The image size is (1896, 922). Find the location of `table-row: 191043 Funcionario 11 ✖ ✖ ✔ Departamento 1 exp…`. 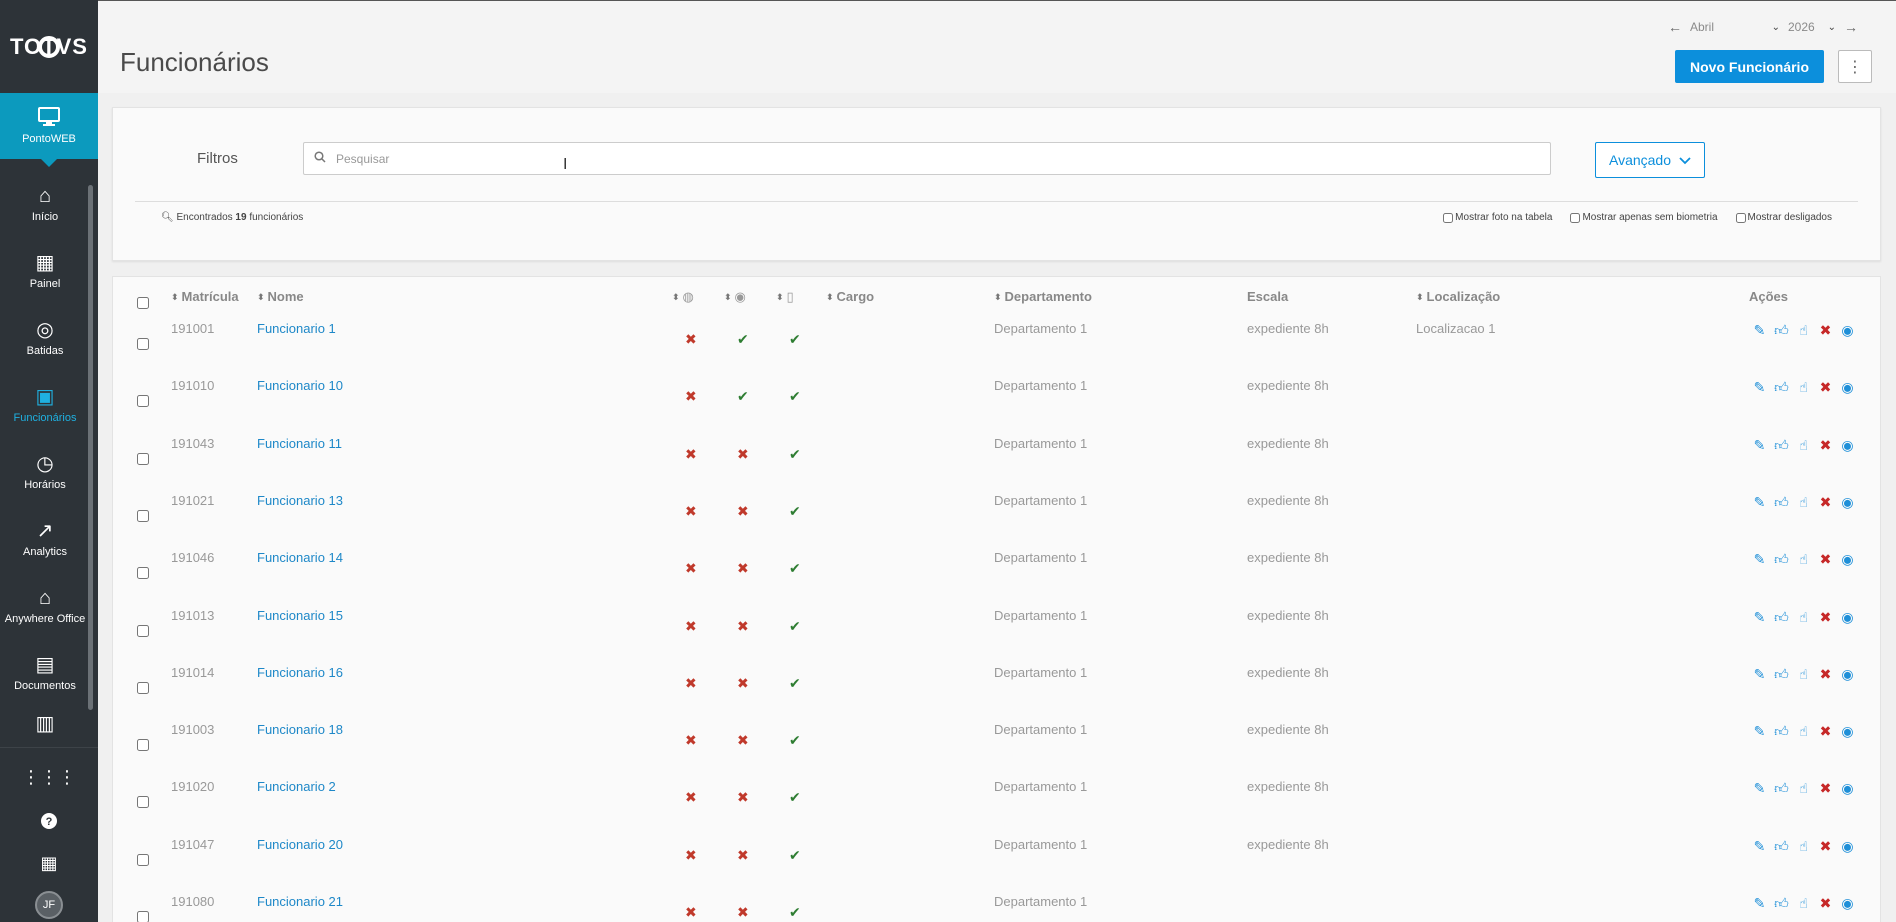

table-row: 191043 Funcionario 11 ✖ ✖ ✔ Departamento 1 exp… is located at coordinates (997, 462).